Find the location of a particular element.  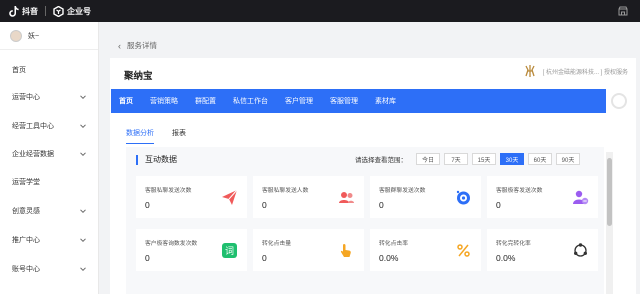

user-minus-icon is located at coordinates (580, 197).